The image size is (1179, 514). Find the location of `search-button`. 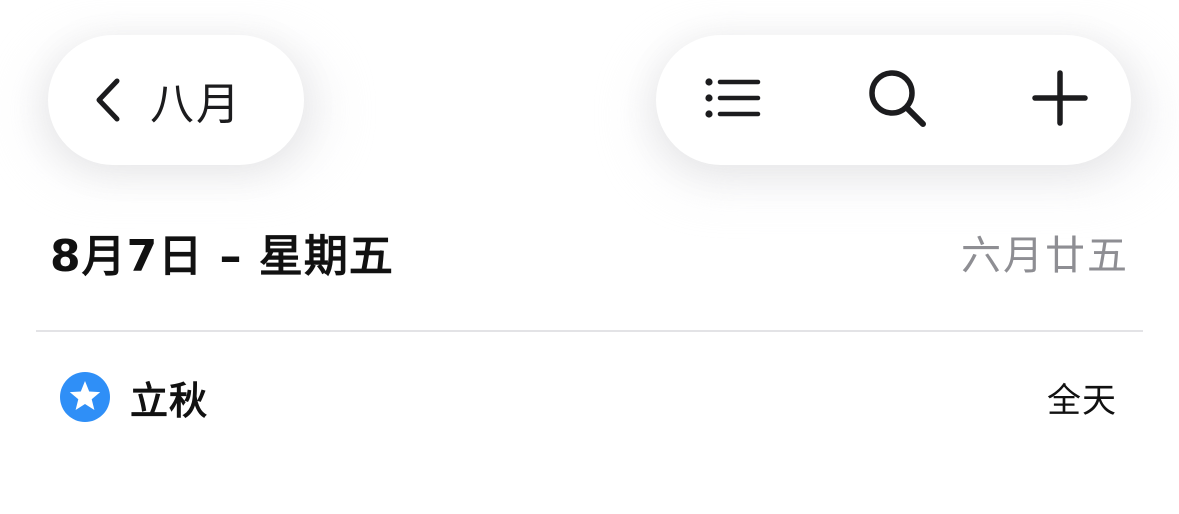

search-button is located at coordinates (897, 100).